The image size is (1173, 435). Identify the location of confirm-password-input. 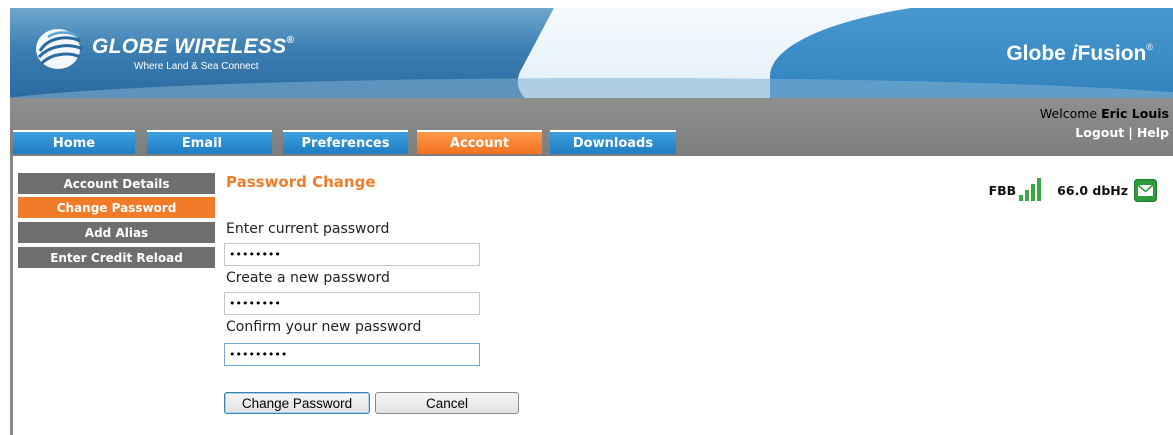
(352, 354).